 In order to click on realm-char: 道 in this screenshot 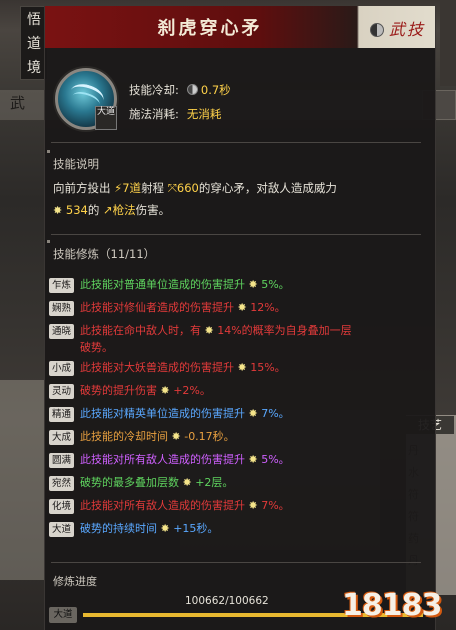, I will do `click(34, 44)`.